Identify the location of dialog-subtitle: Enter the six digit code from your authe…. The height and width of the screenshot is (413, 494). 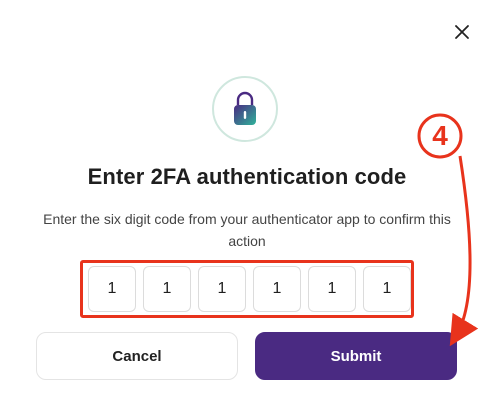
(247, 230).